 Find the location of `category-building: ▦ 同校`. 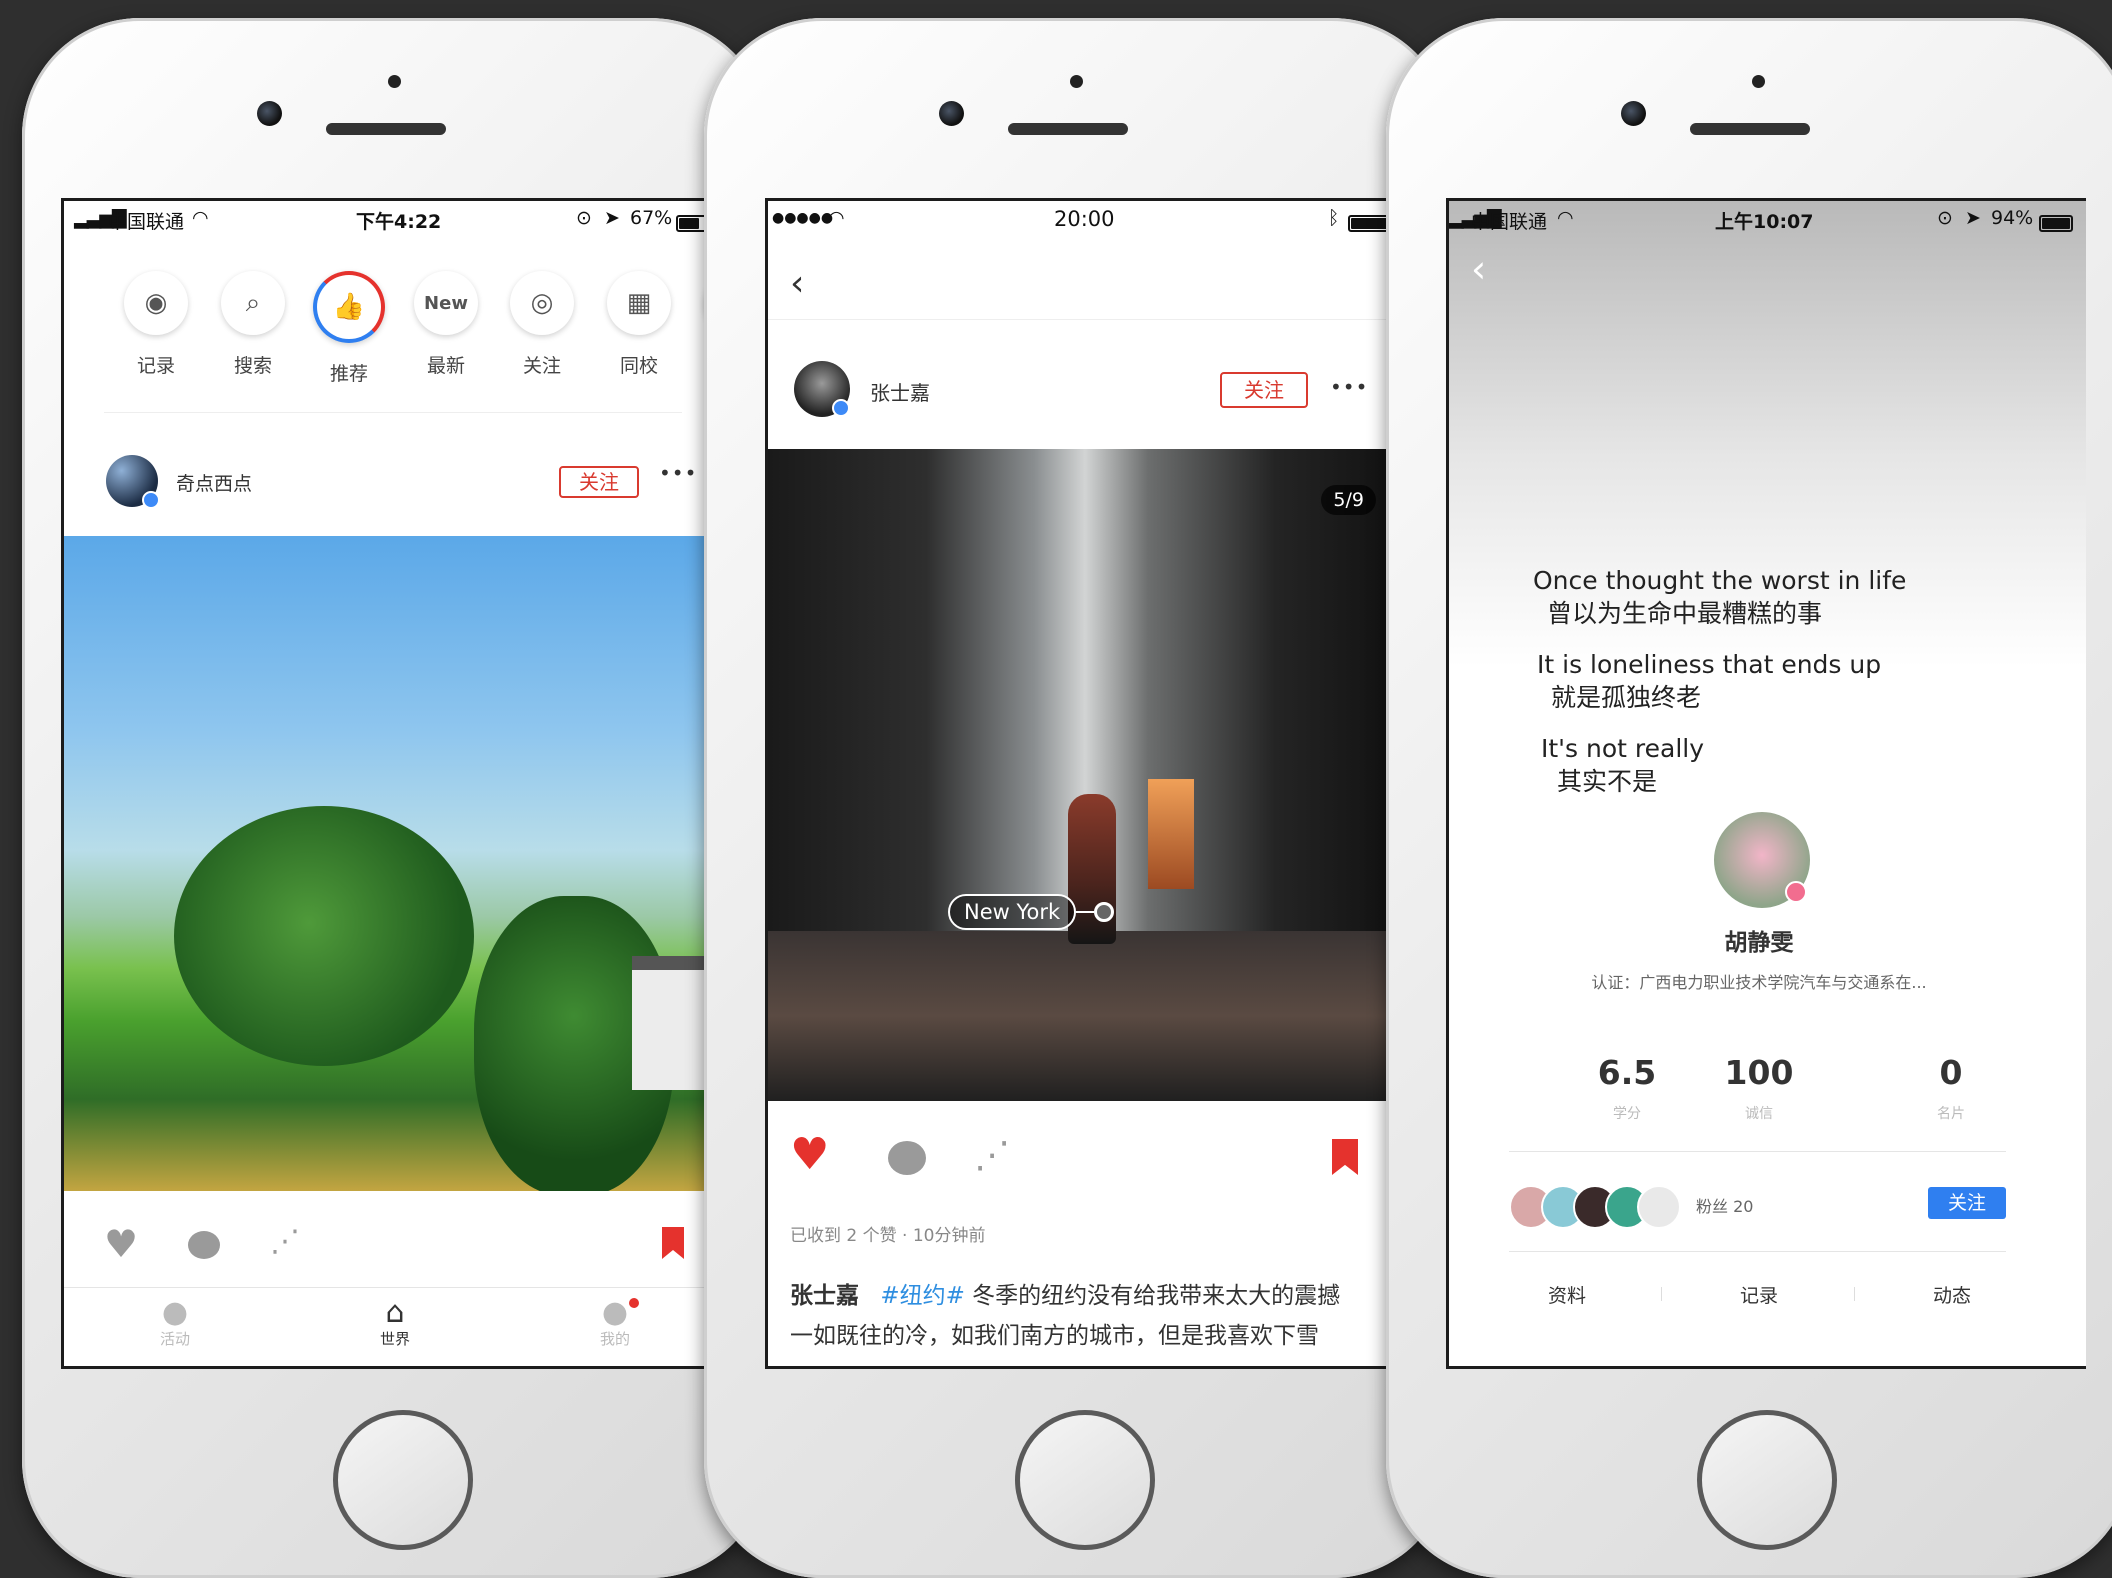

category-building: ▦ 同校 is located at coordinates (639, 324).